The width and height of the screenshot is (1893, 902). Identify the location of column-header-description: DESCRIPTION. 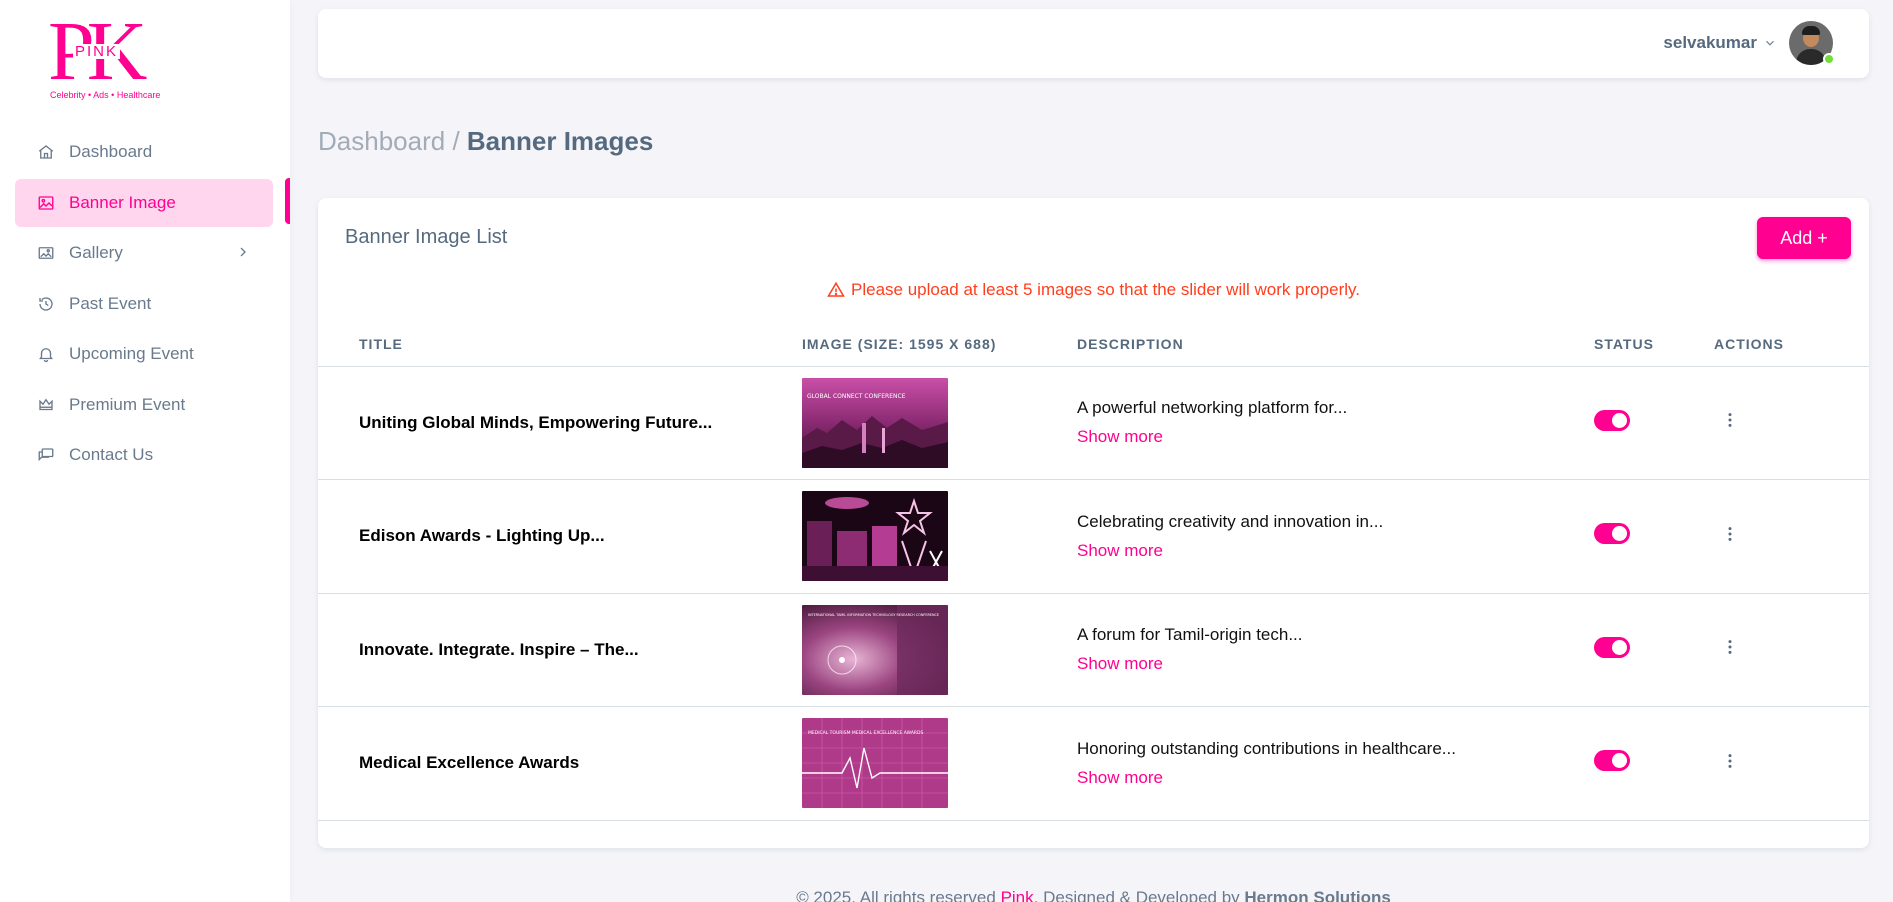
(1335, 344).